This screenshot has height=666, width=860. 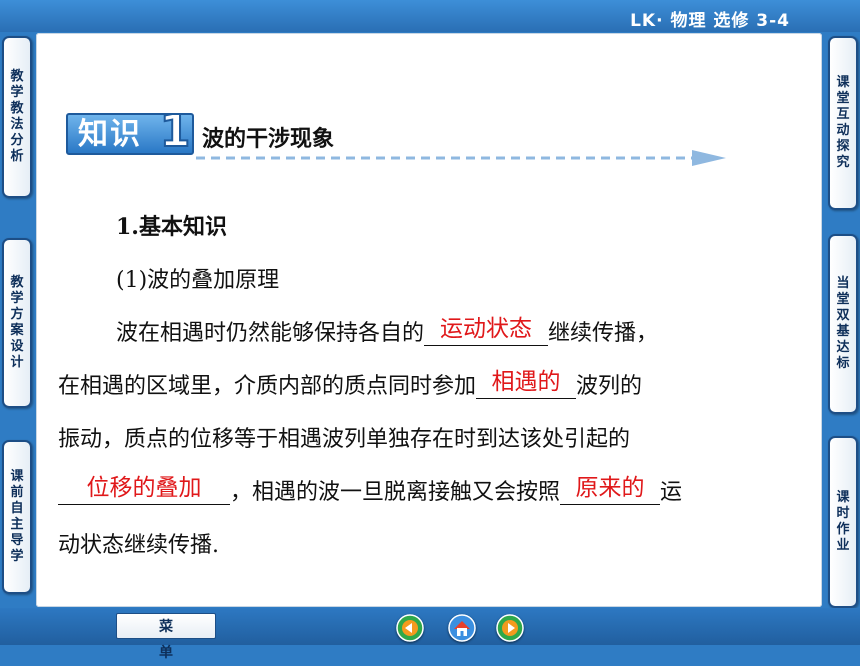 I want to click on answer-blank-3: 位移的叠加, so click(x=144, y=489).